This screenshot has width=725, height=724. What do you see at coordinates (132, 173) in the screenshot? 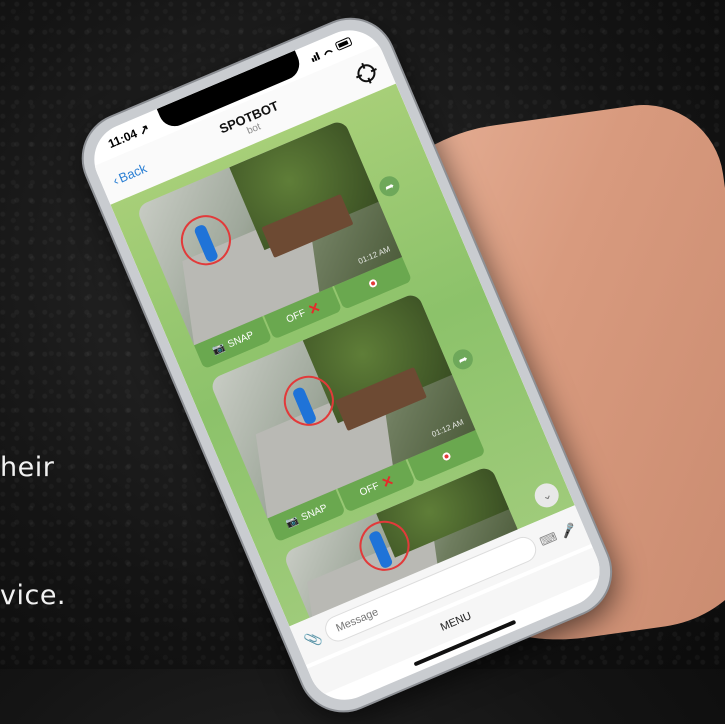
I see `back-label: Back` at bounding box center [132, 173].